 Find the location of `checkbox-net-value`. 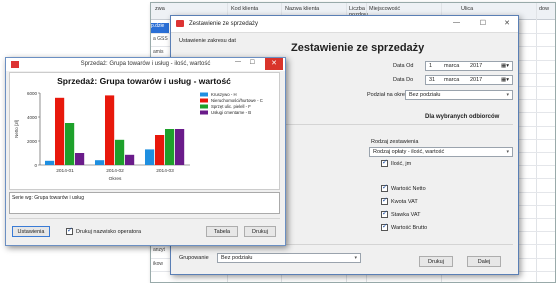

checkbox-net-value is located at coordinates (384, 187).